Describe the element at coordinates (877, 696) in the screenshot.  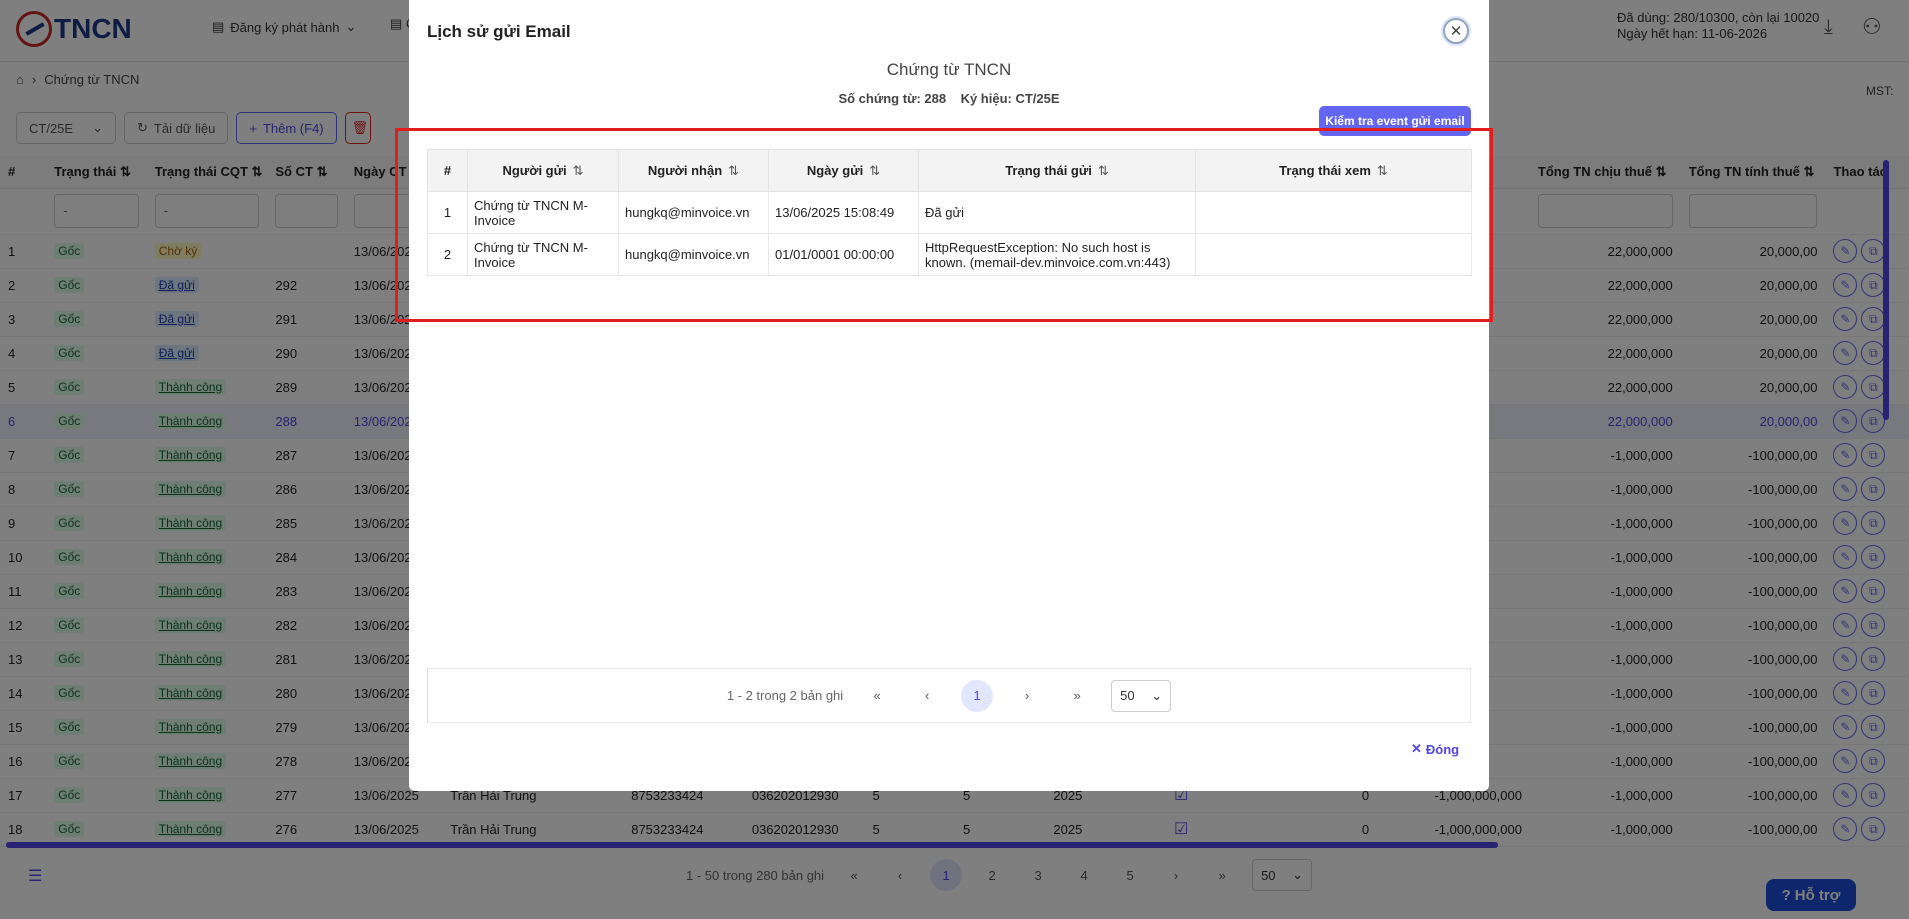
I see `first-page-icon: «` at that location.